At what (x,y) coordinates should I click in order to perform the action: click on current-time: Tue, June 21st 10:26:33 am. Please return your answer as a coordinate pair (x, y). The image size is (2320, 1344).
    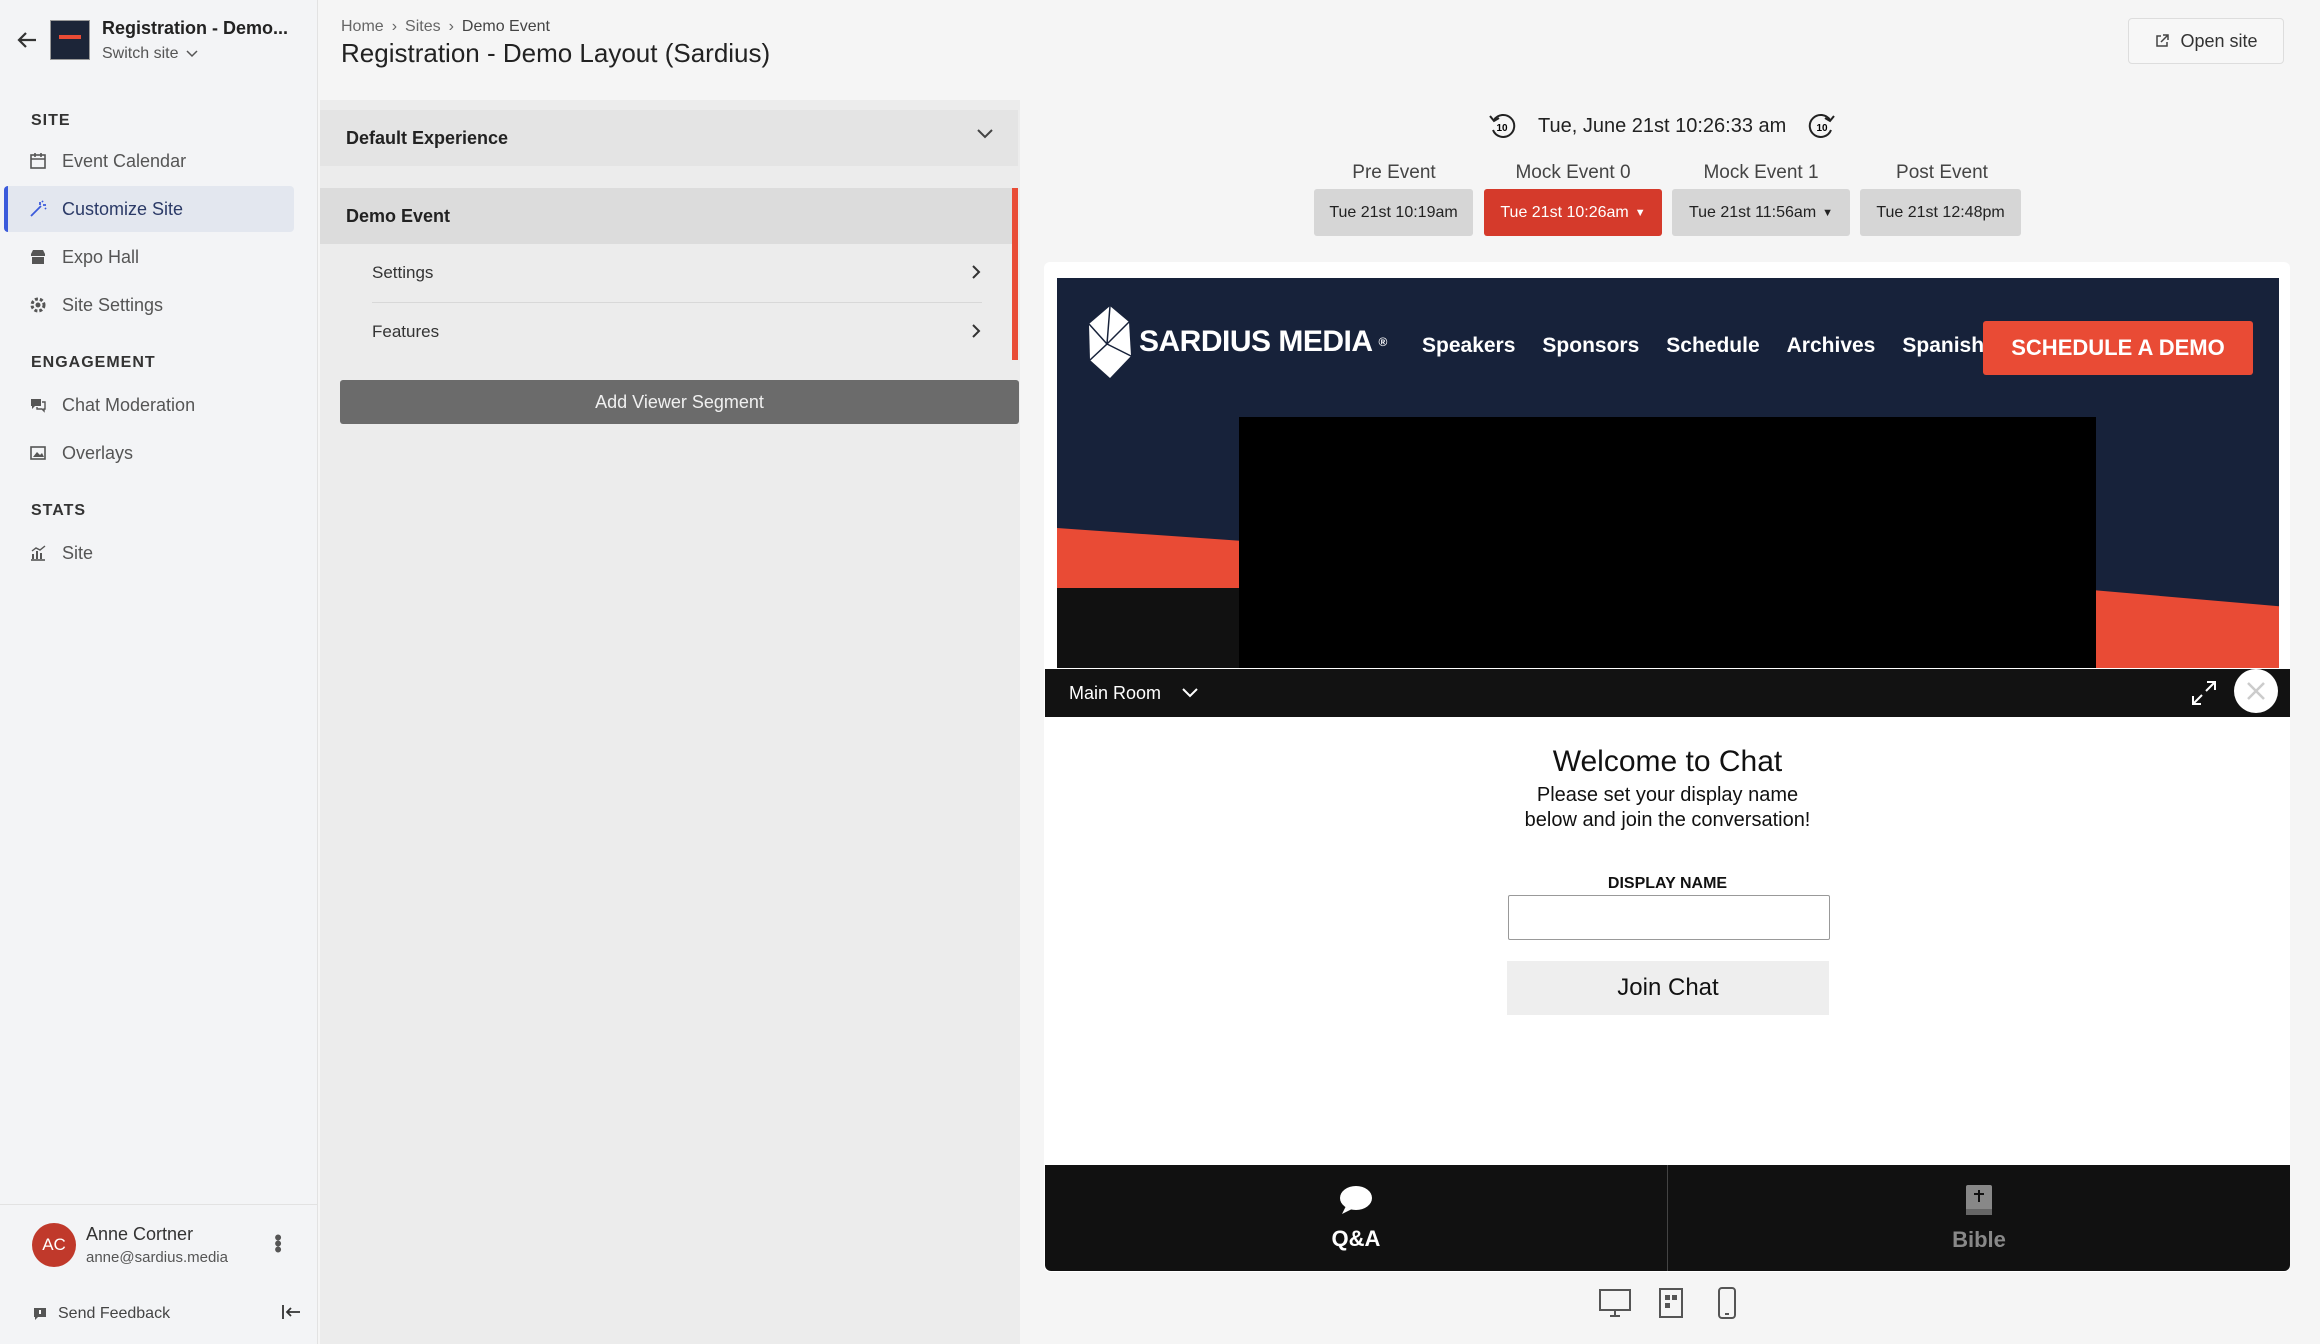
    Looking at the image, I should click on (1662, 125).